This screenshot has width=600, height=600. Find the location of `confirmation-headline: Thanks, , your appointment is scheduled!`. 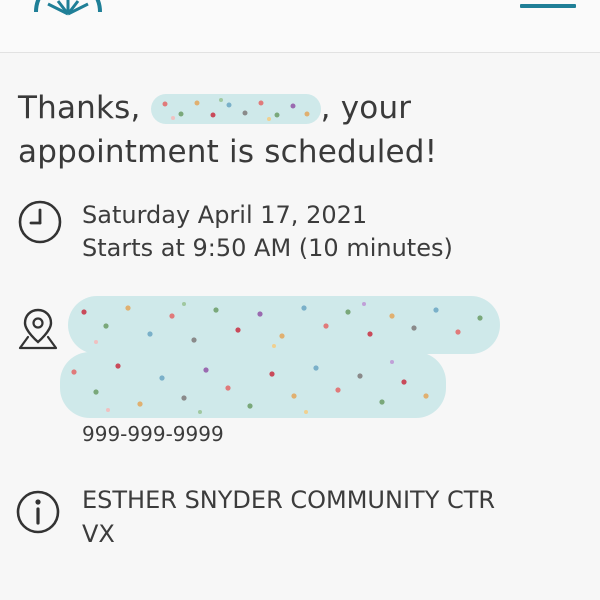

confirmation-headline: Thanks, , your appointment is scheduled! is located at coordinates (278, 130).